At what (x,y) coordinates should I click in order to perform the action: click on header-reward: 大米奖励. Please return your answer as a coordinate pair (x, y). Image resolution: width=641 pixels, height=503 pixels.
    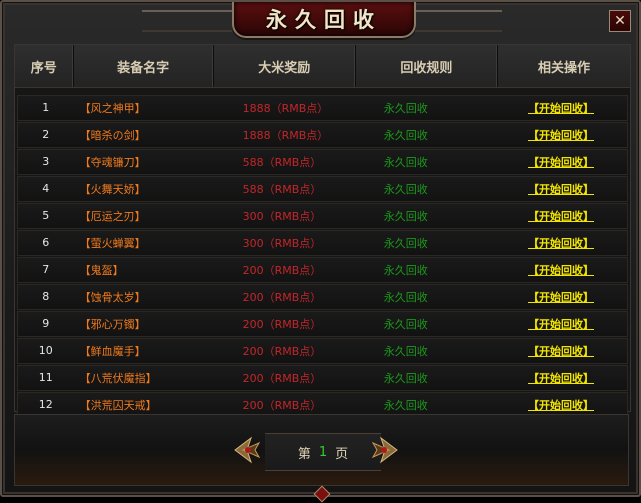
    Looking at the image, I should click on (285, 66).